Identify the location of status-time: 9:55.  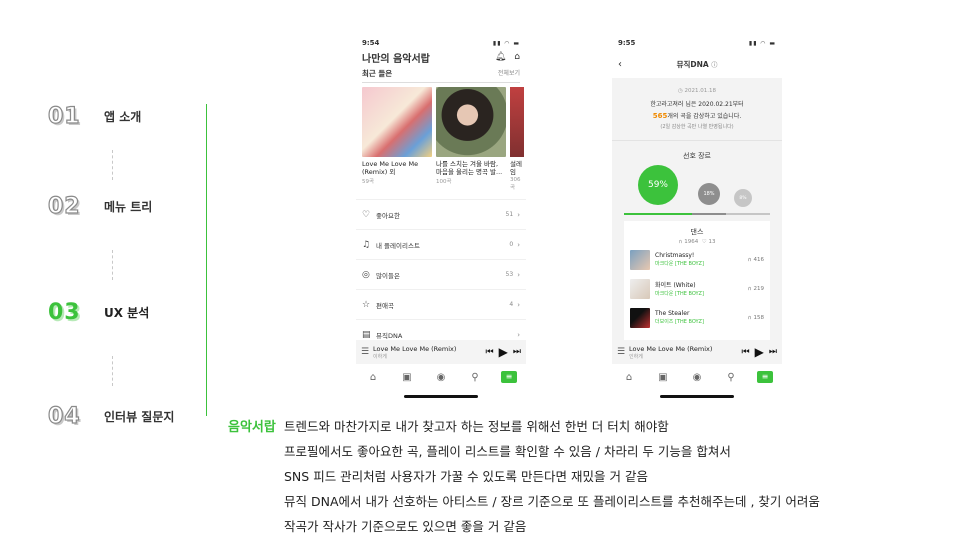
(627, 43).